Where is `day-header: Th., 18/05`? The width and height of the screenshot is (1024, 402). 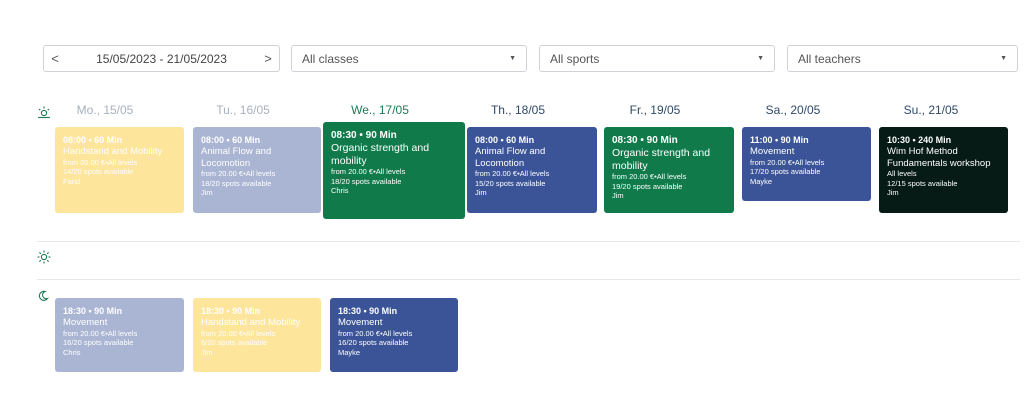 day-header: Th., 18/05 is located at coordinates (518, 110).